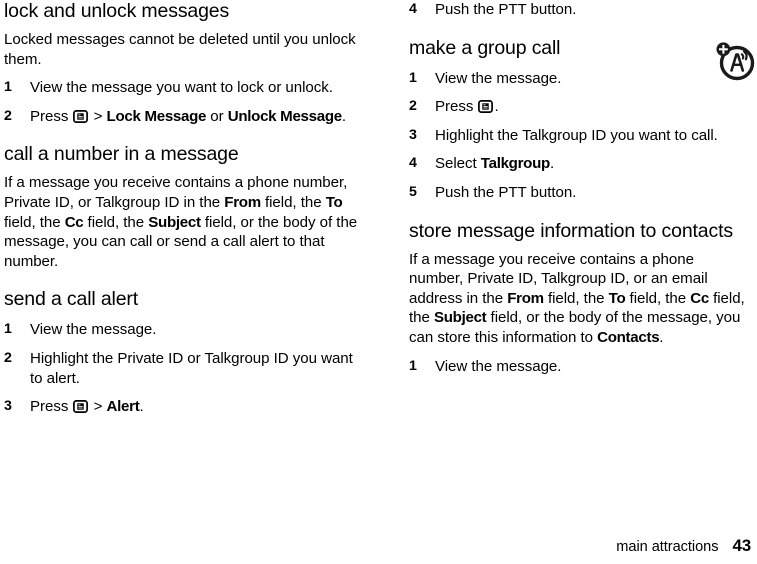  I want to click on step-item: 4 Push the PTT button., so click(580, 10).